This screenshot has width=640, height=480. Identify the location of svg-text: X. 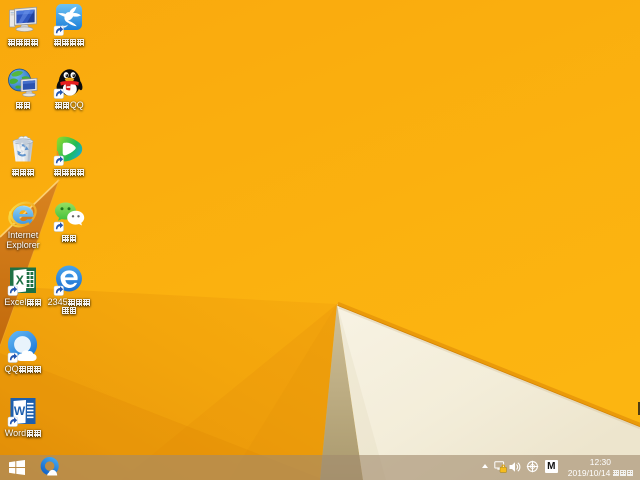
(20, 281).